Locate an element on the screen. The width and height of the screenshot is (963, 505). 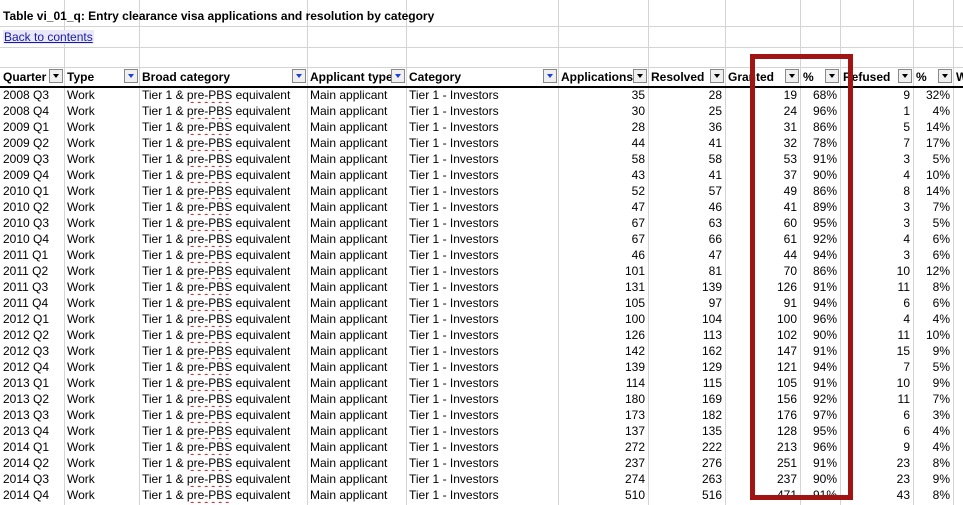
cell-applications: 173 is located at coordinates (603, 415).